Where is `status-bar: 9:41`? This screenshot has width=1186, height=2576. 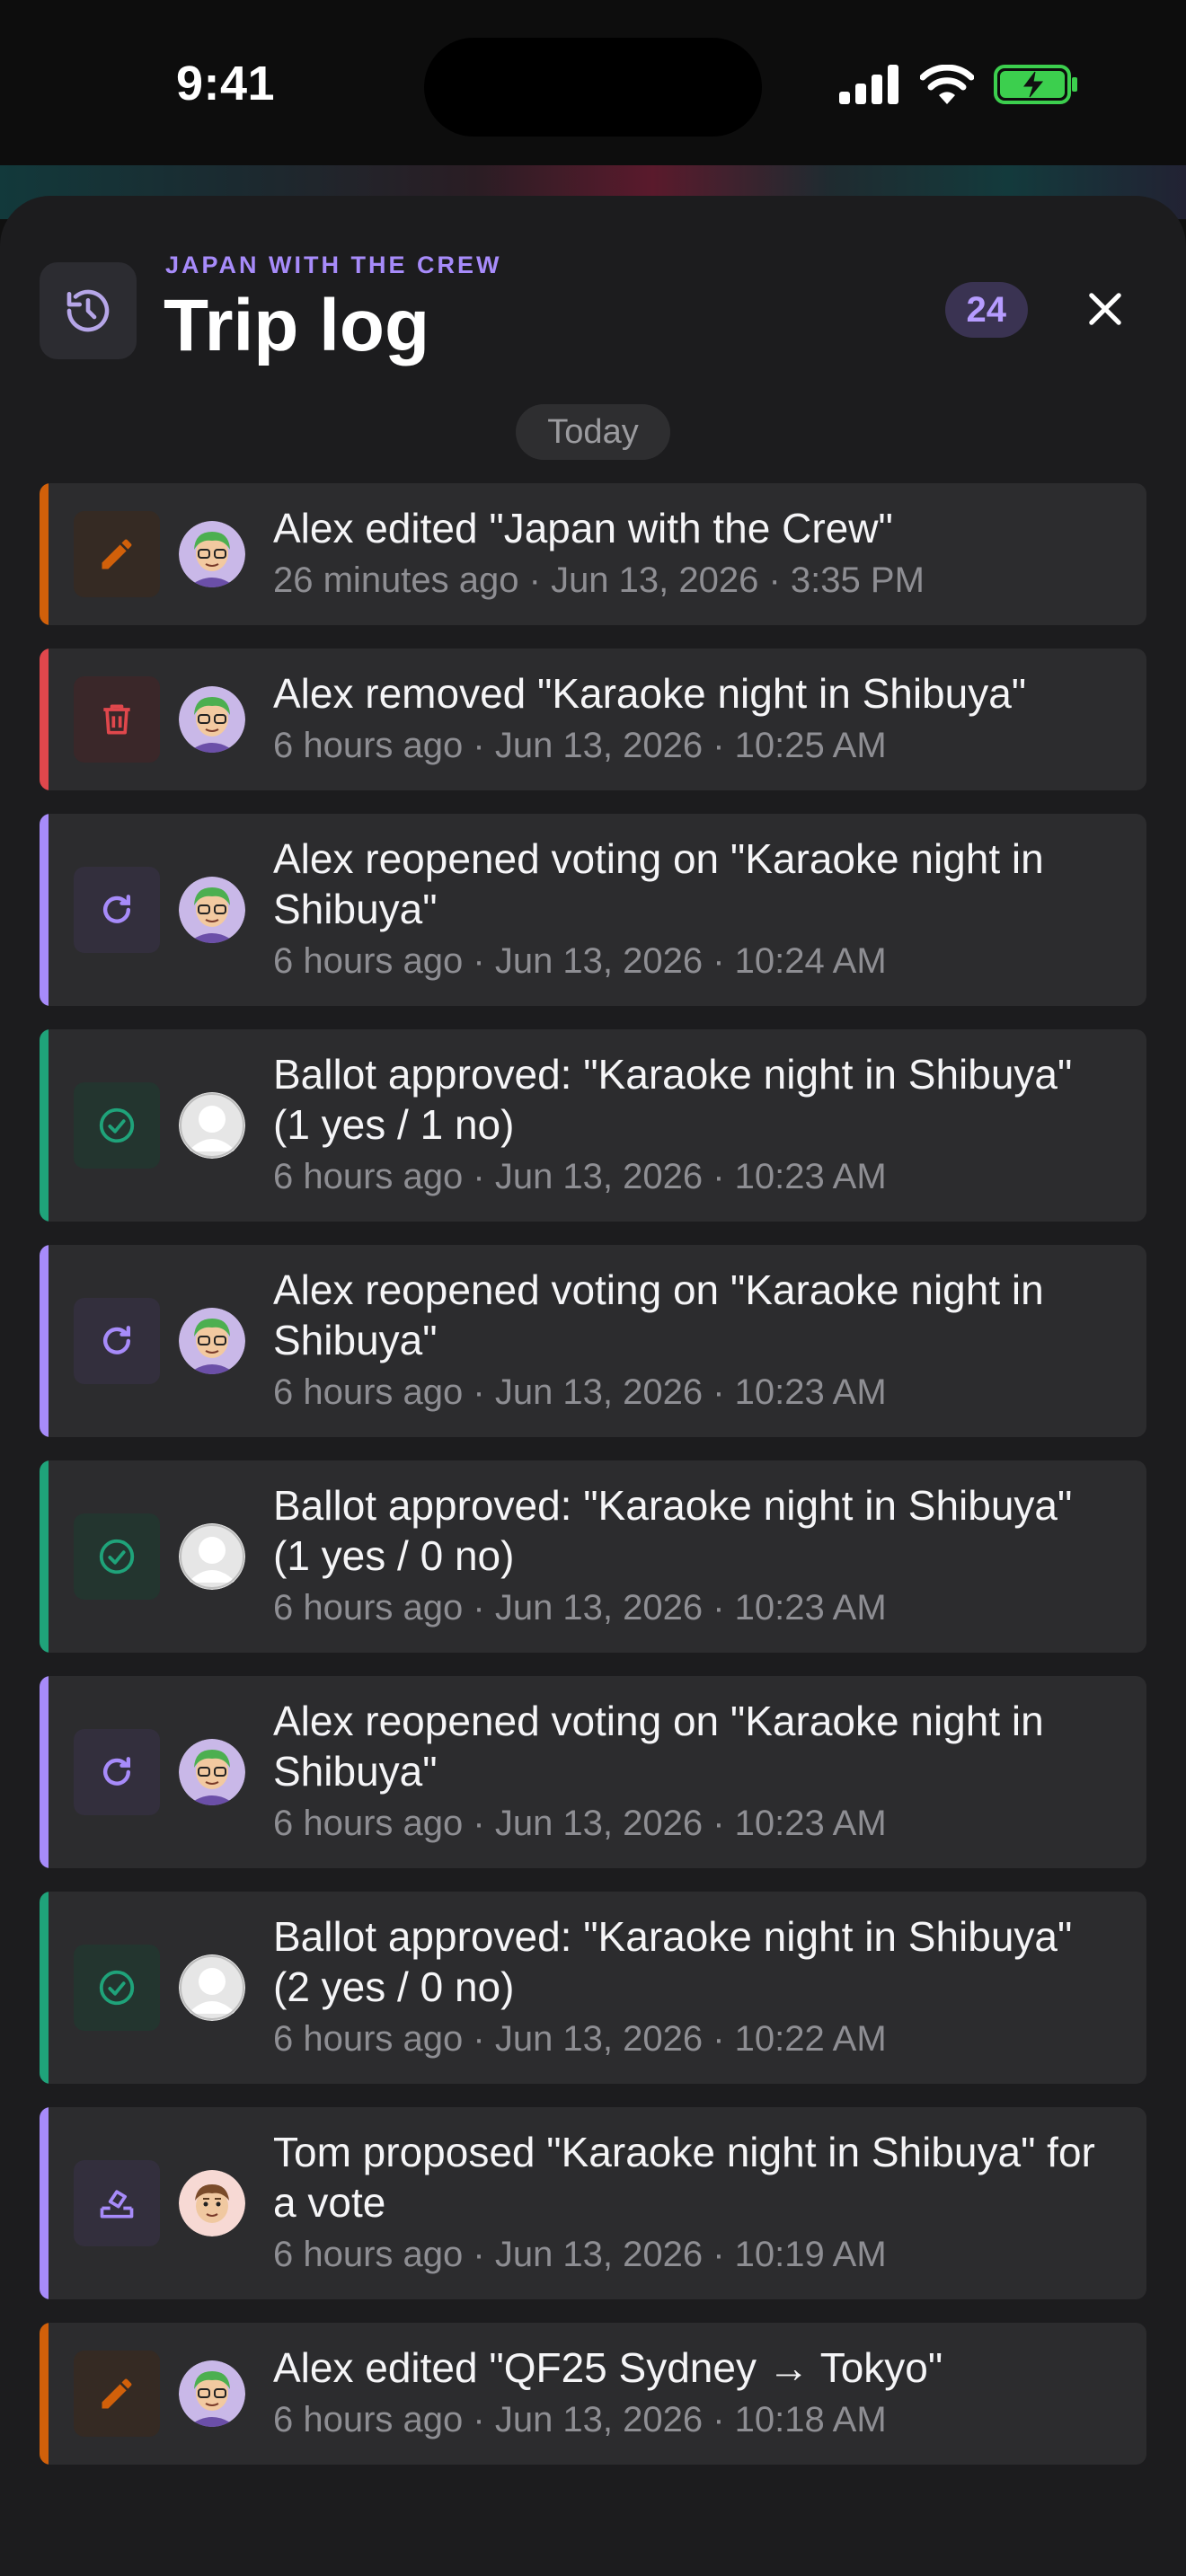
status-bar: 9:41 is located at coordinates (593, 82).